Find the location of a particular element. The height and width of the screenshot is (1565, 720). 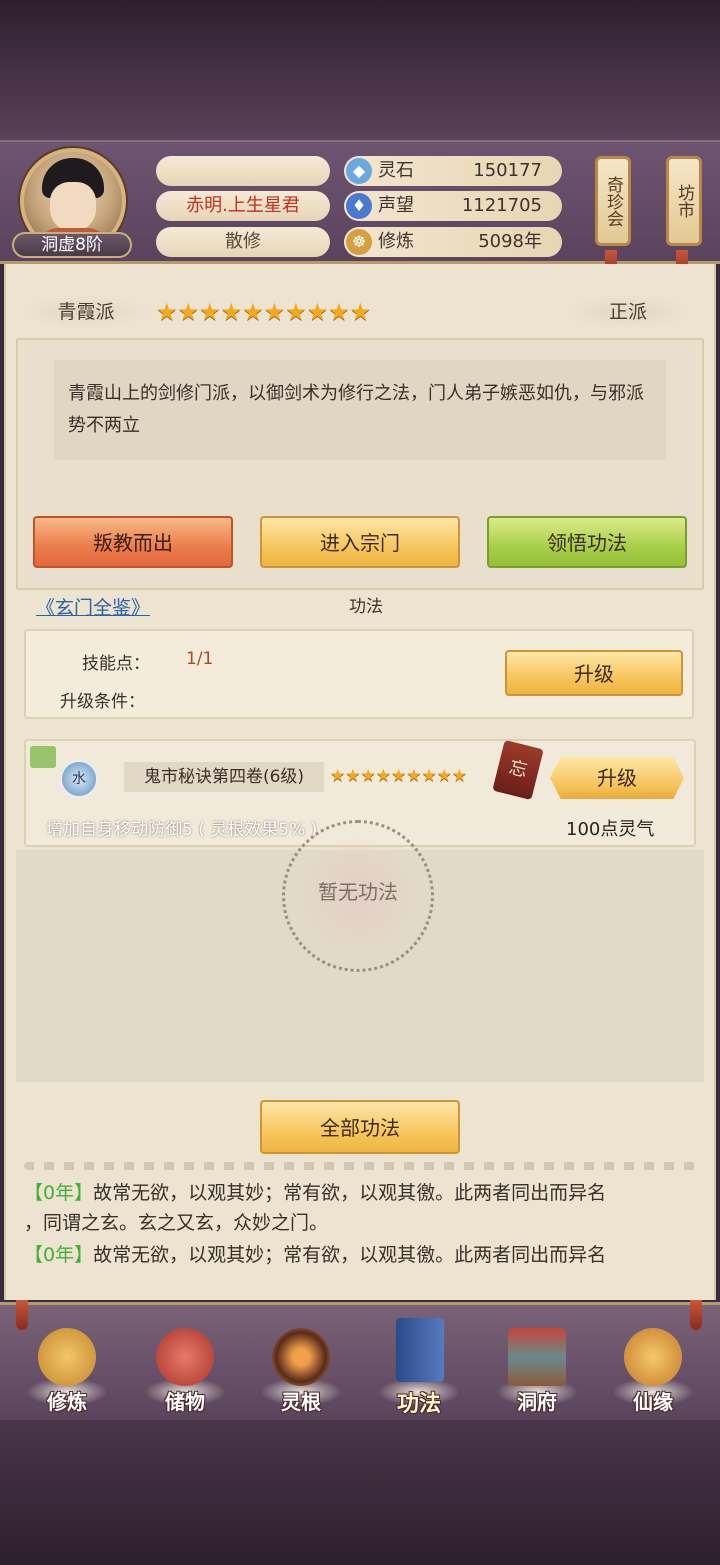

skill-points-value: 1/1 is located at coordinates (200, 659).